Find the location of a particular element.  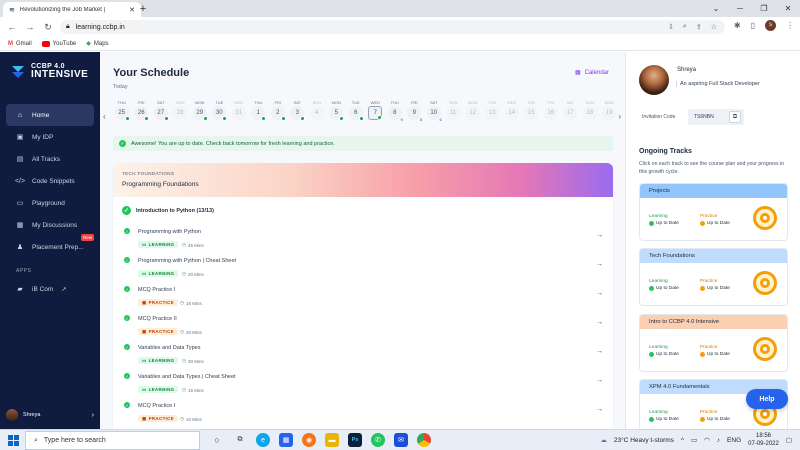

sidebar-item-ib-com: ▰ iB Com ↗ is located at coordinates (50, 289).